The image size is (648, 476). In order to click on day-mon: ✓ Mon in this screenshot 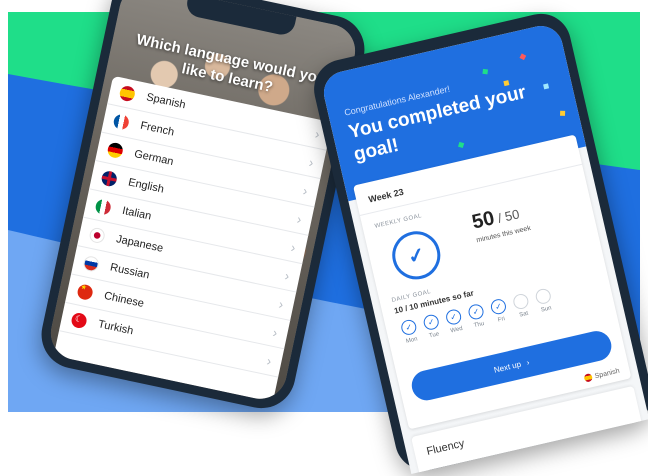, I will do `click(410, 331)`.